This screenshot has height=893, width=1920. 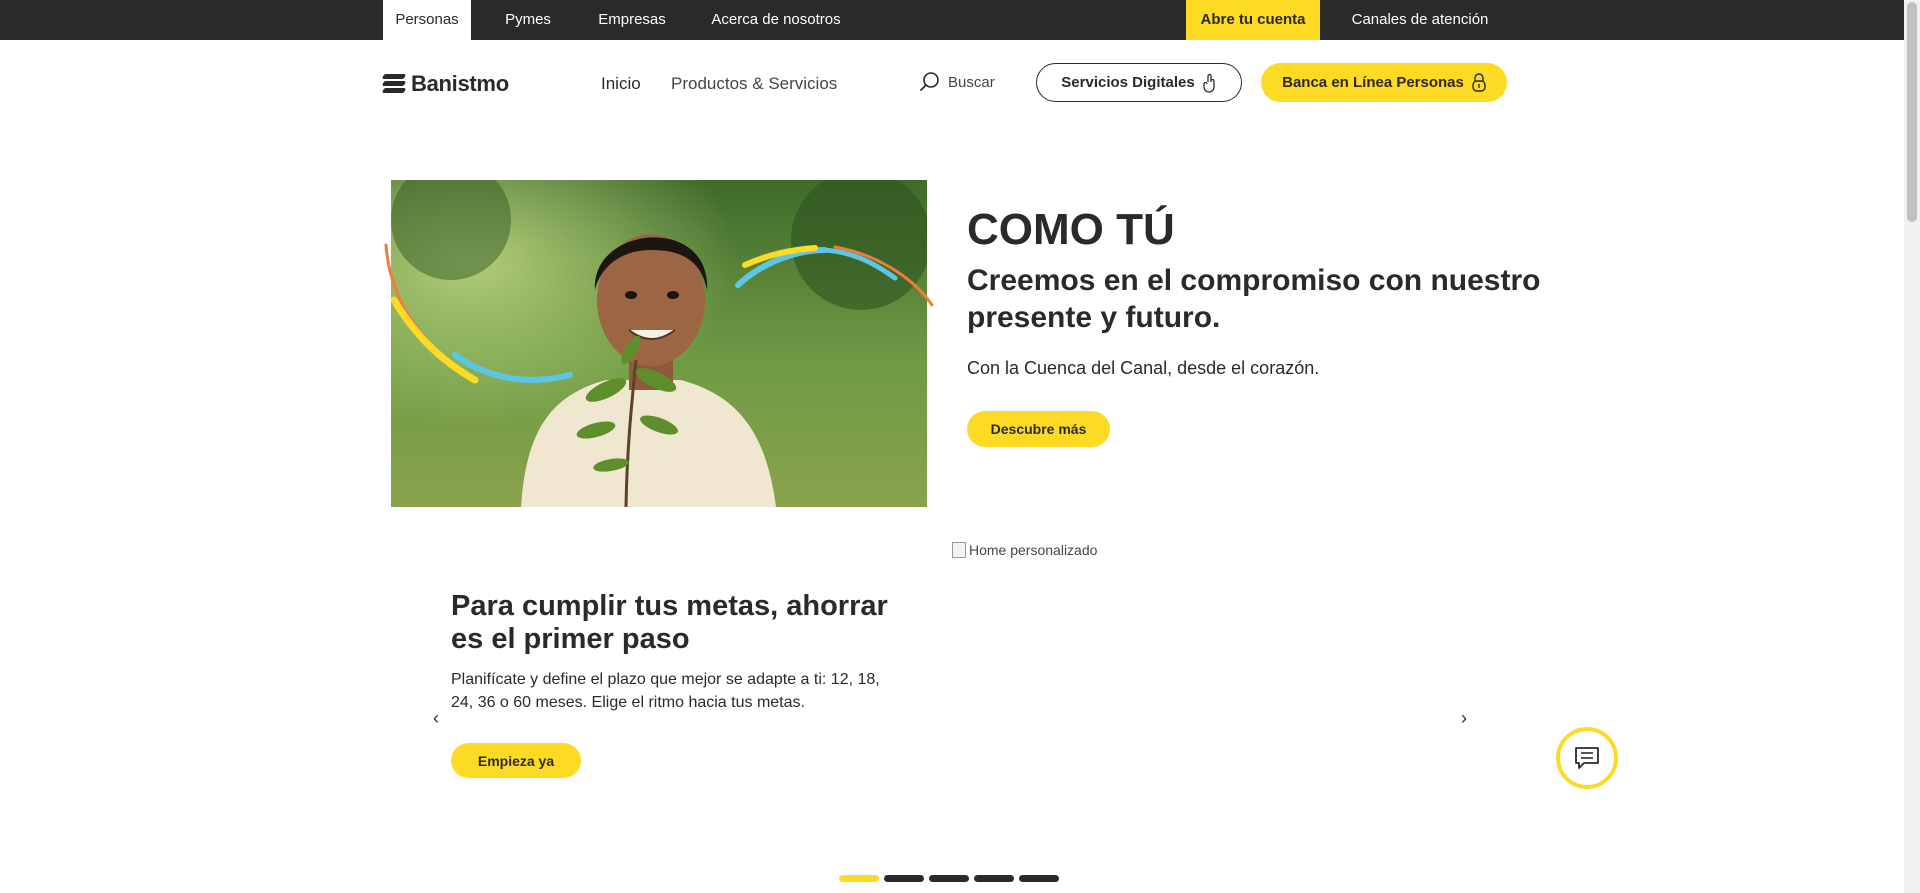 What do you see at coordinates (1464, 718) in the screenshot?
I see `carousel-next-icon: ›` at bounding box center [1464, 718].